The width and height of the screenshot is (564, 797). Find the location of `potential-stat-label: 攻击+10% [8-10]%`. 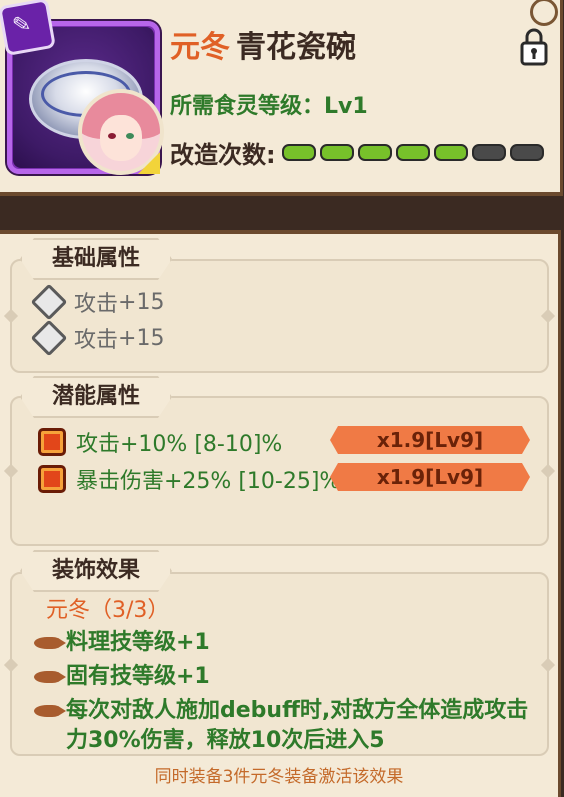

potential-stat-label: 攻击+10% [8-10]% is located at coordinates (179, 444).